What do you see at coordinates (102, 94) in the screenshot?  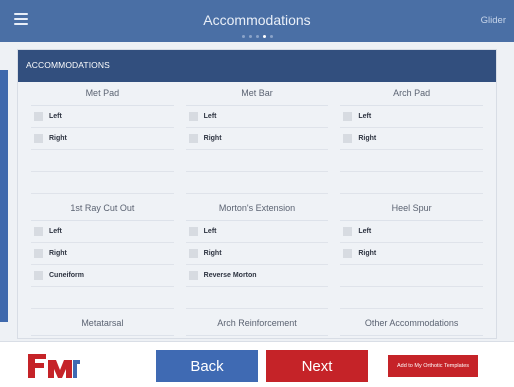 I see `column-title: Met Pad` at bounding box center [102, 94].